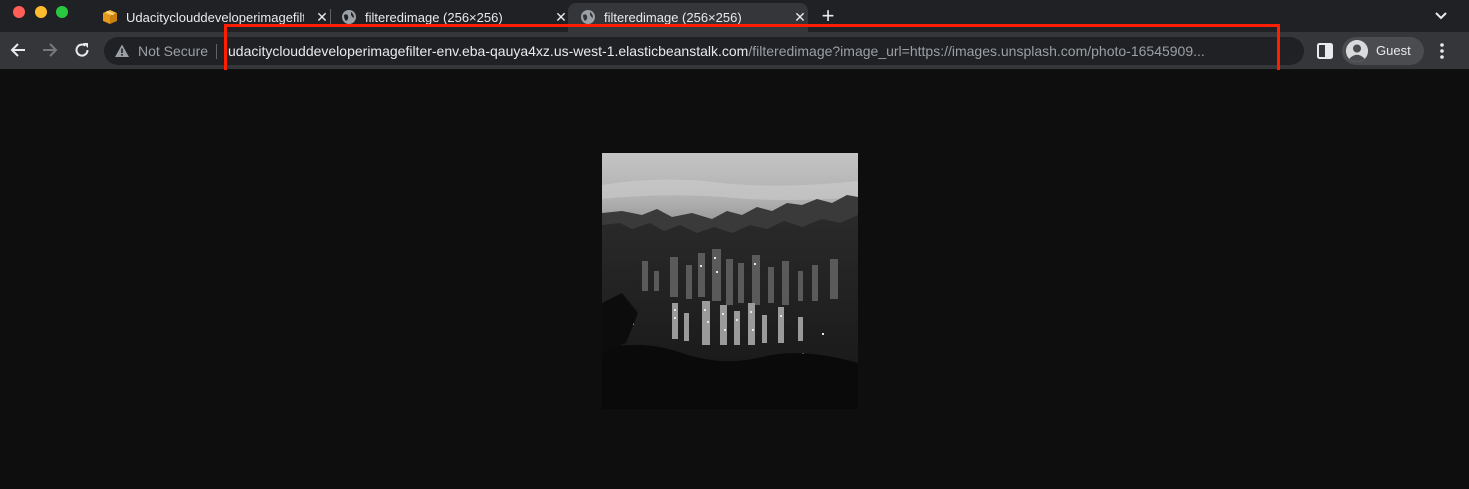 This screenshot has width=1469, height=489. What do you see at coordinates (828, 16) in the screenshot?
I see `new-tab-button: +` at bounding box center [828, 16].